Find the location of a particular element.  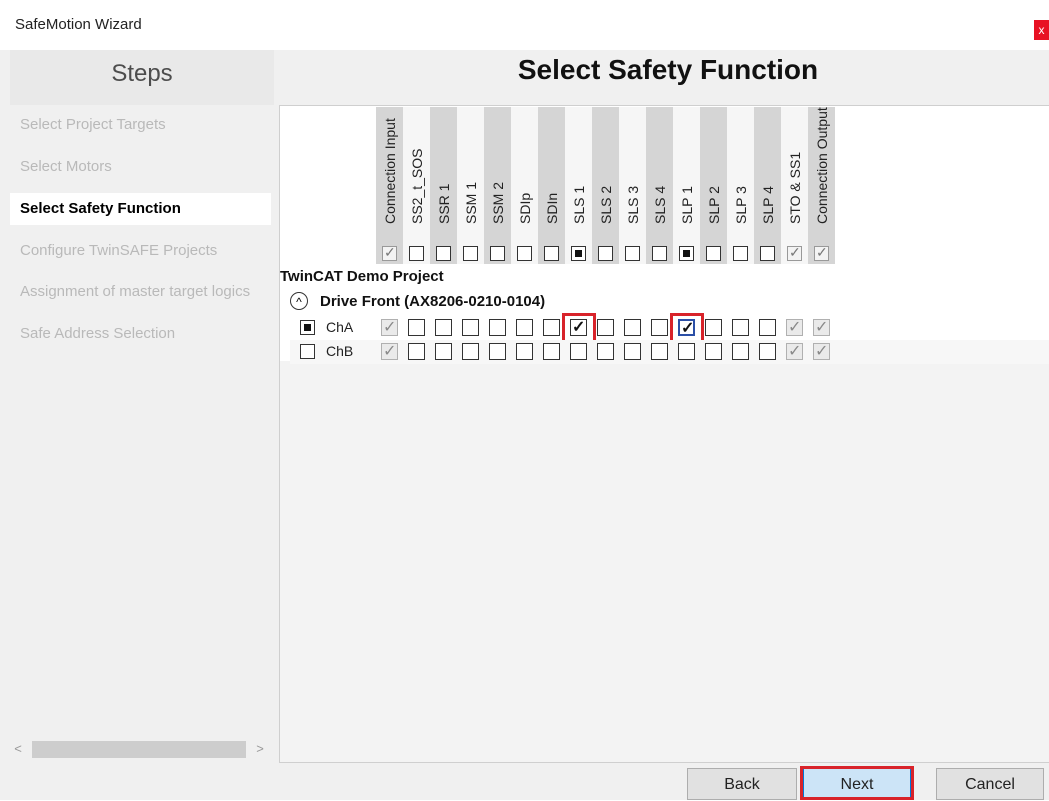

column-header-label: SSR 1 is located at coordinates (443, 203).